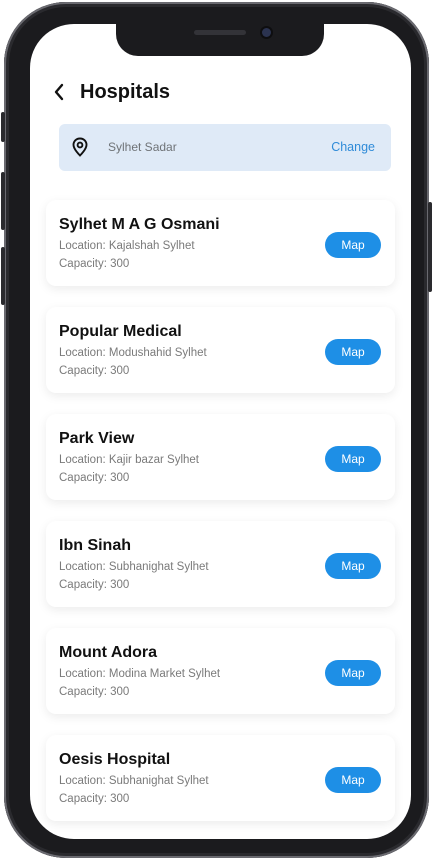  What do you see at coordinates (142, 147) in the screenshot?
I see `selected-location: Sylhet Sadar` at bounding box center [142, 147].